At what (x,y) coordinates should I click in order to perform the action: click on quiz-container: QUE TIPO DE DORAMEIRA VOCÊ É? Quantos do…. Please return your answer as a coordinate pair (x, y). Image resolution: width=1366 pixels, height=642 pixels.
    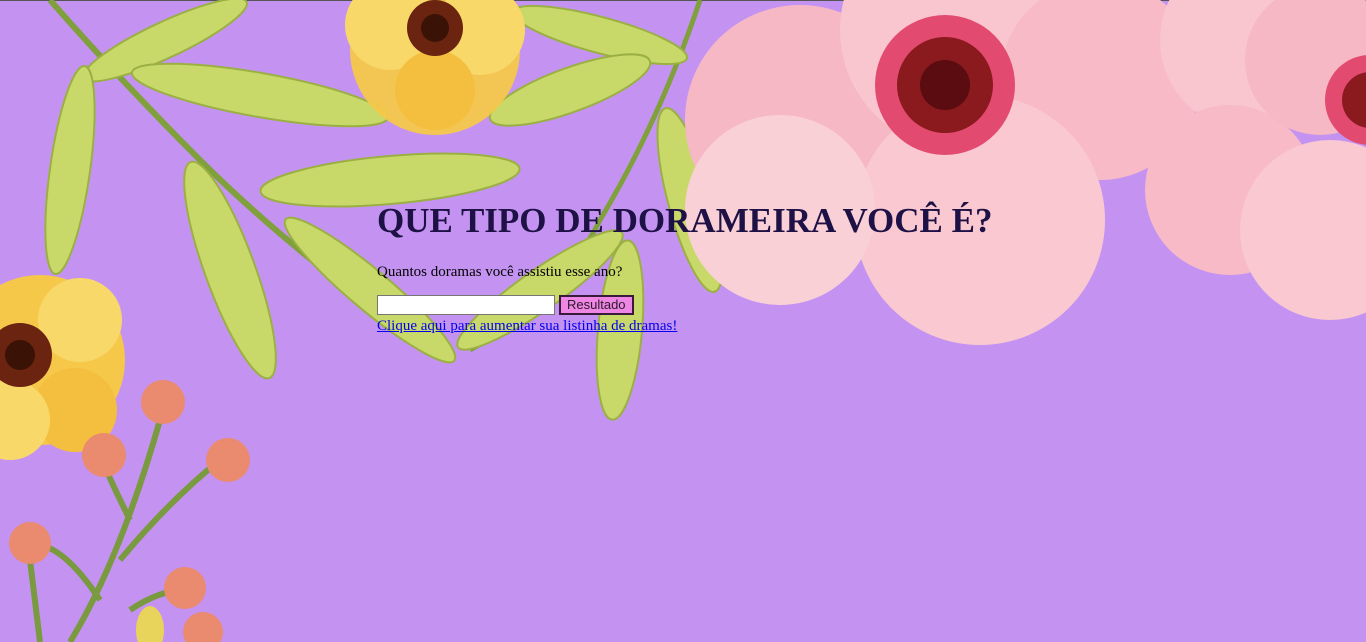
    Looking at the image, I should click on (684, 266).